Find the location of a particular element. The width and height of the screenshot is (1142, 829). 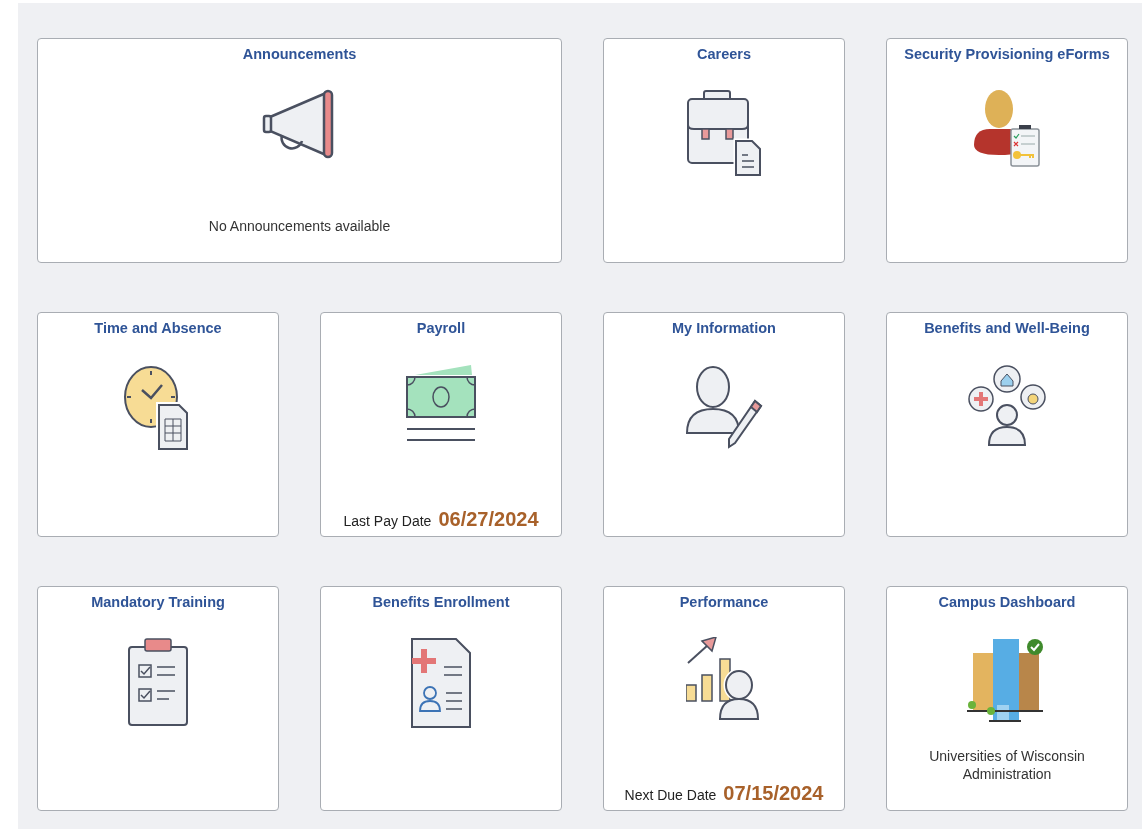

dashboard-tile: Payroll Last Pay Date 06/27/2024 is located at coordinates (441, 424).